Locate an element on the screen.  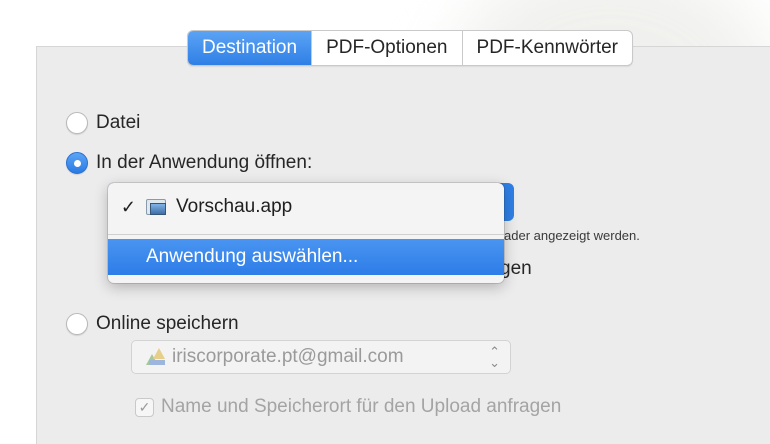
account-email: iriscorporate.pt@gmail.com is located at coordinates (288, 356).